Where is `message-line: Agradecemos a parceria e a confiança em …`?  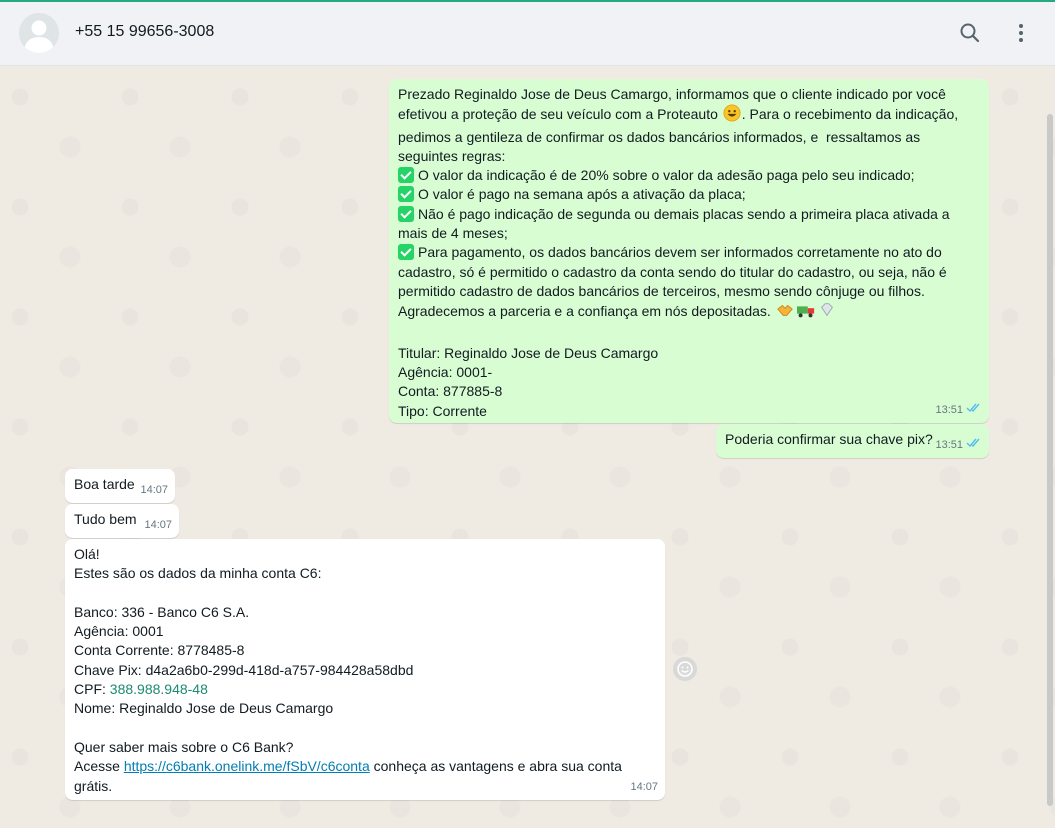
message-line: Agradecemos a parceria e a confiança em … is located at coordinates (689, 312).